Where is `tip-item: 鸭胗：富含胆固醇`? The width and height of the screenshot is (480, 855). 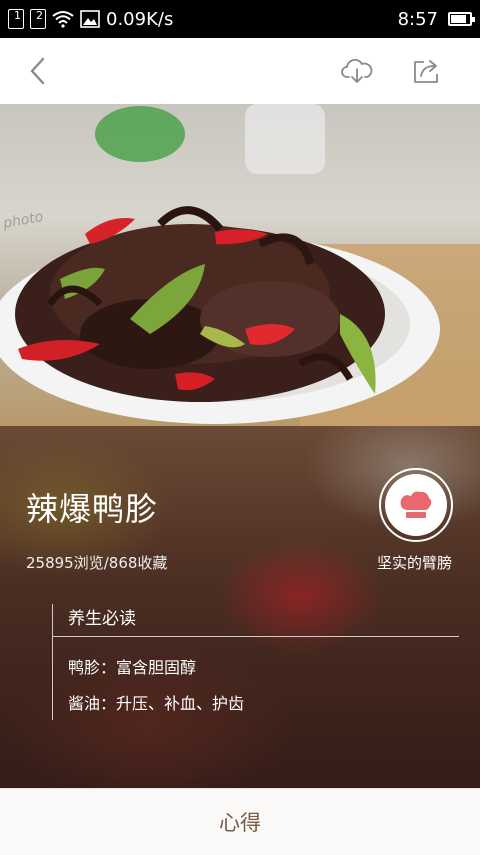 tip-item: 鸭胗：富含胆固醇 is located at coordinates (132, 667).